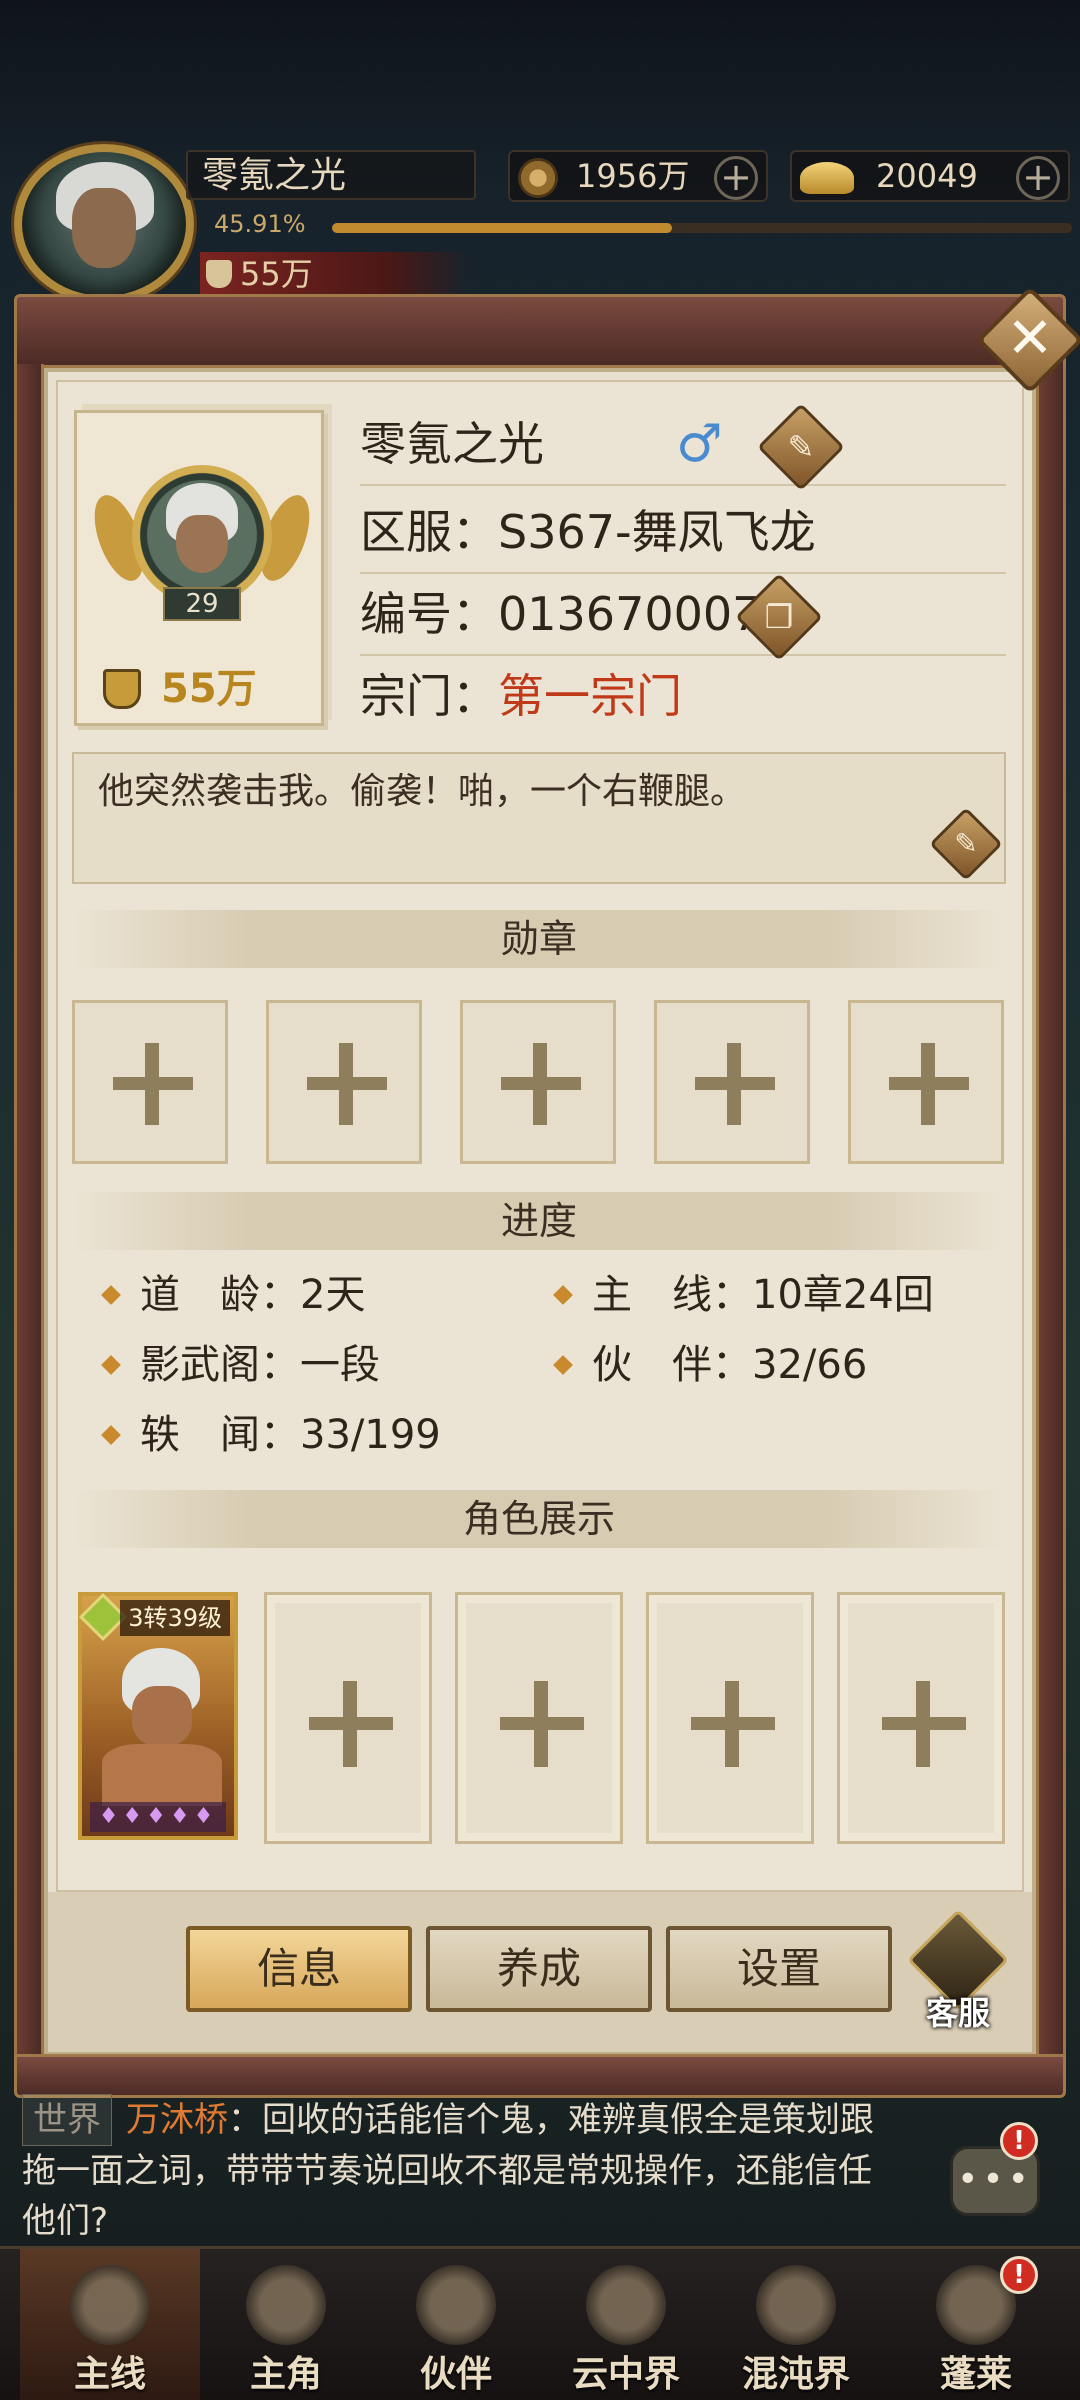  What do you see at coordinates (539, 1969) in the screenshot?
I see `tab-develop: 养成` at bounding box center [539, 1969].